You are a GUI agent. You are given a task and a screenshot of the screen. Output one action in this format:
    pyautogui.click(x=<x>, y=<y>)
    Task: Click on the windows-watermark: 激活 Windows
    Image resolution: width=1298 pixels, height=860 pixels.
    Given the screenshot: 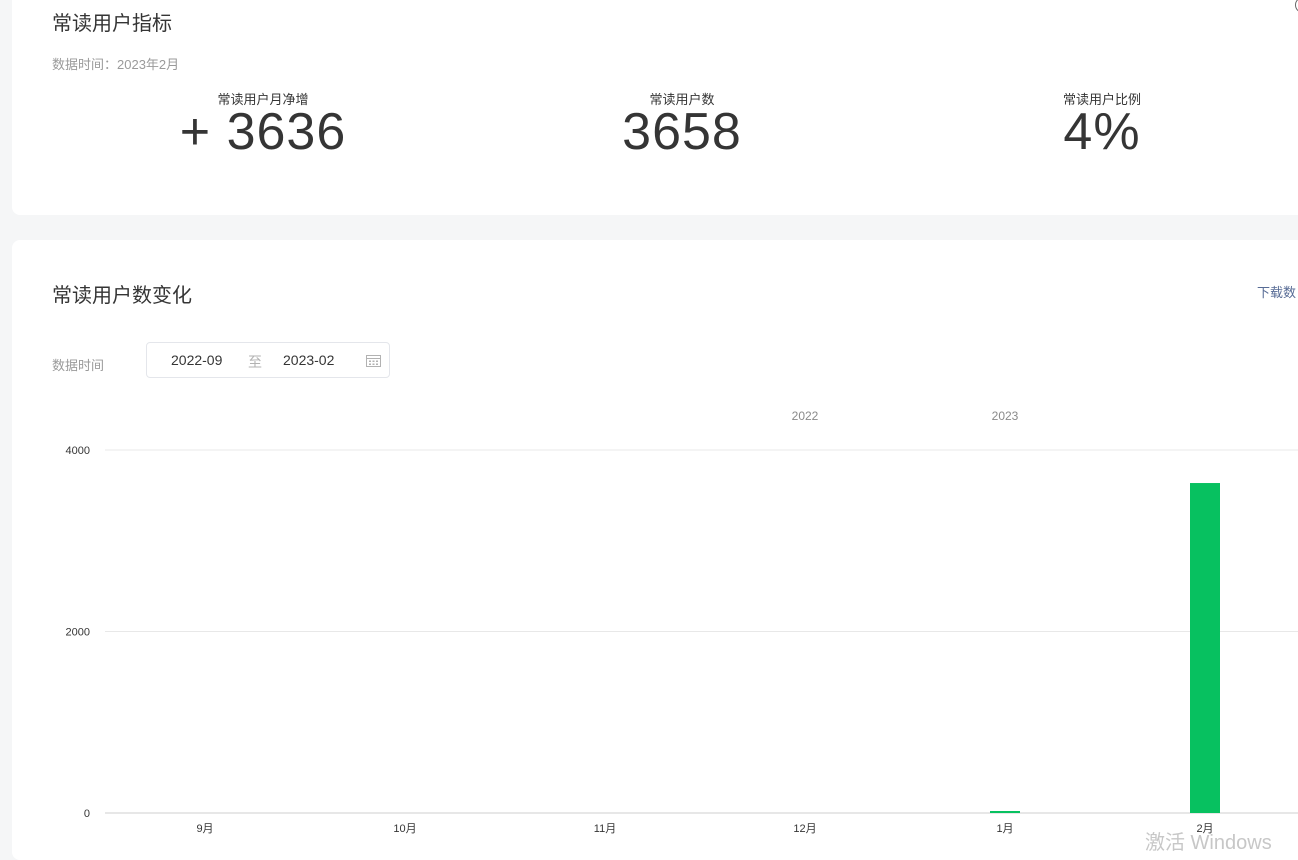 What is the action you would take?
    pyautogui.click(x=1208, y=843)
    